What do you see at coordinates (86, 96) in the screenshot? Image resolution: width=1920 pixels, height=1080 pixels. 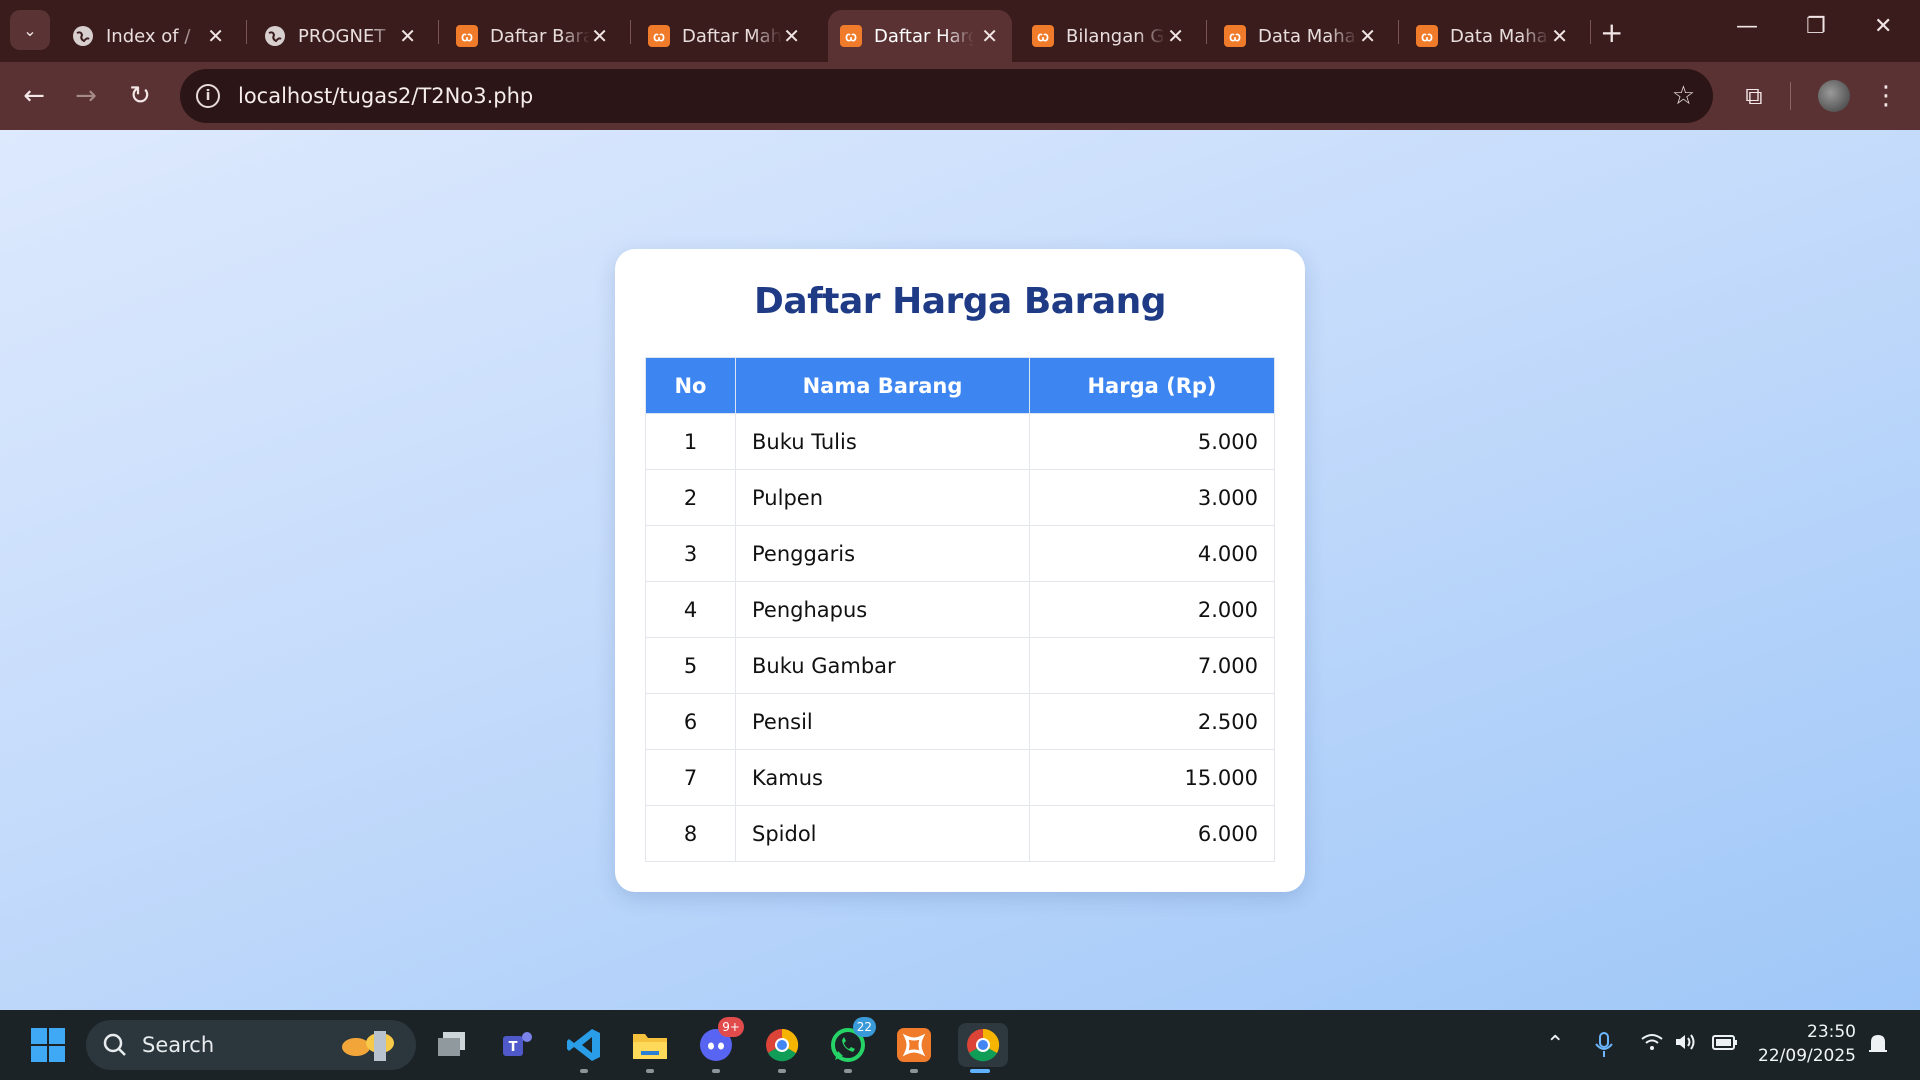 I see `forward-icon: →` at bounding box center [86, 96].